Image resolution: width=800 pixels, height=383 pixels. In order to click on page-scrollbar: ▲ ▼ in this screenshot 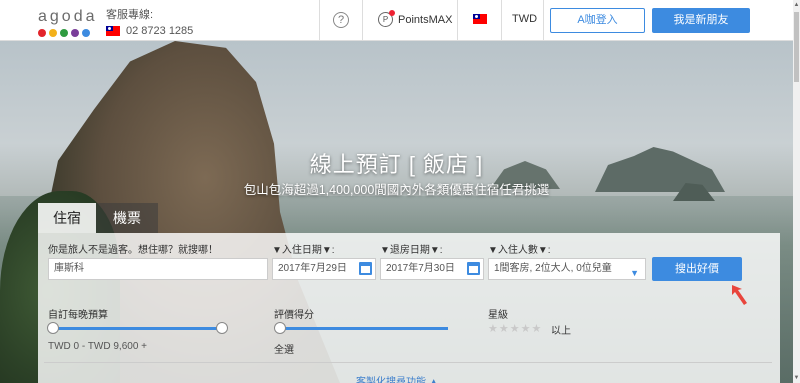, I will do `click(796, 191)`.